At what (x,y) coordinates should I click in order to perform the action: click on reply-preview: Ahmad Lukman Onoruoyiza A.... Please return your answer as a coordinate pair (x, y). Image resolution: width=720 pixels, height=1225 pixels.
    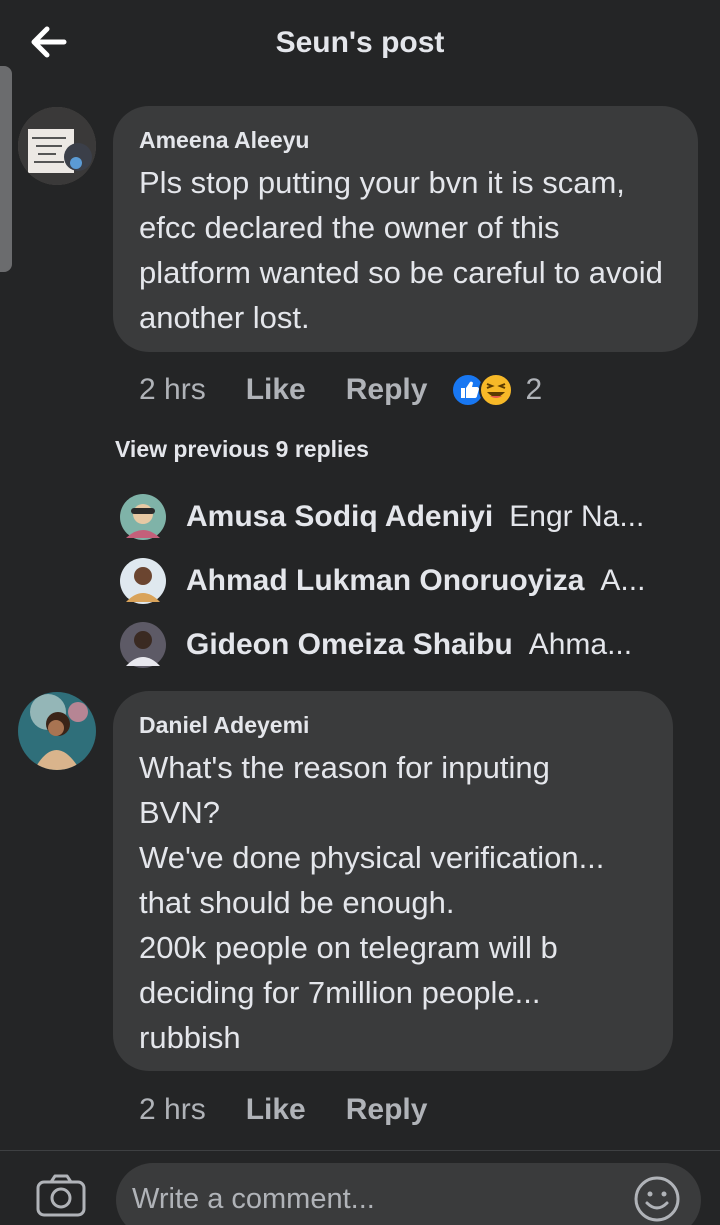
    Looking at the image, I should click on (400, 581).